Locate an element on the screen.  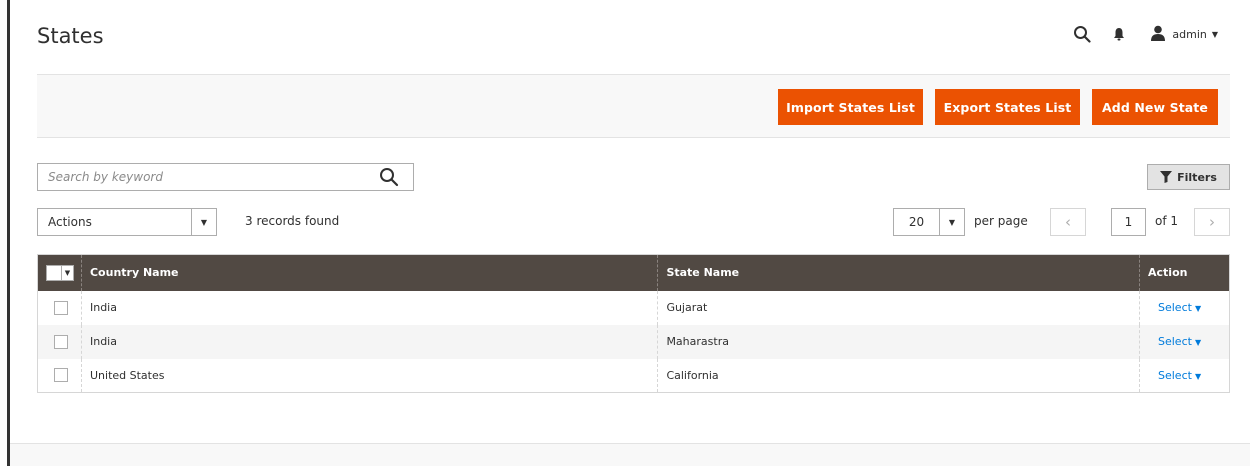
mass-select-checkbox: ▼ is located at coordinates (60, 272).